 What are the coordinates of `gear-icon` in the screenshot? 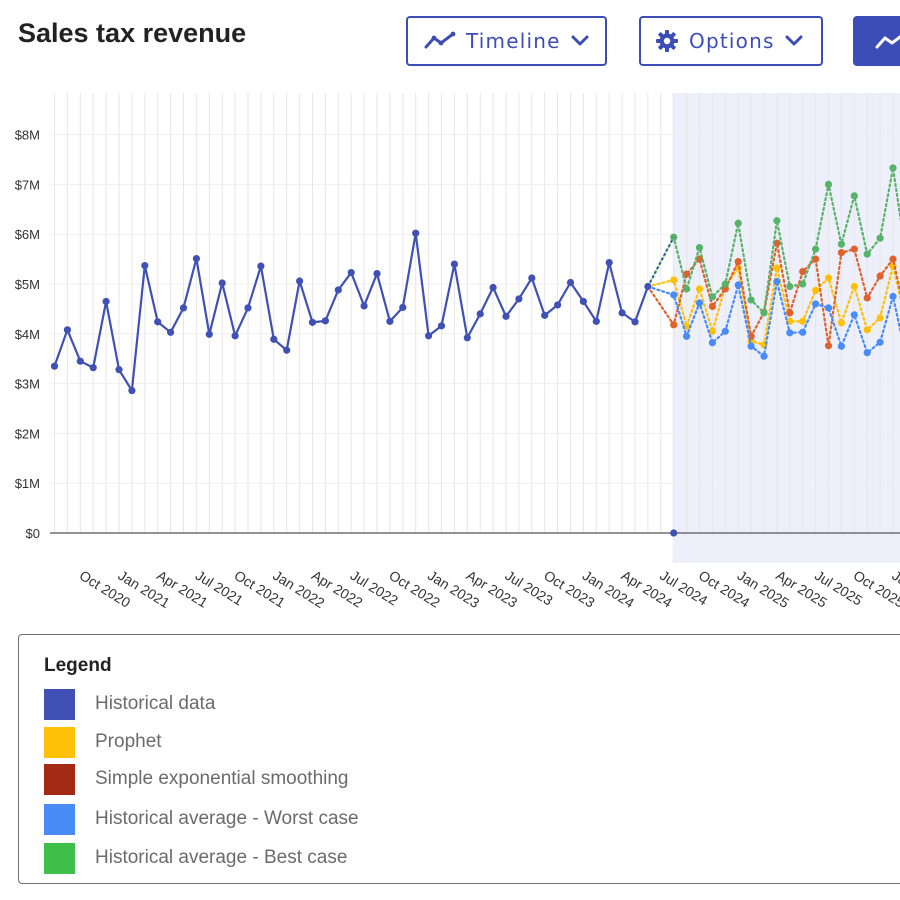 It's located at (667, 41).